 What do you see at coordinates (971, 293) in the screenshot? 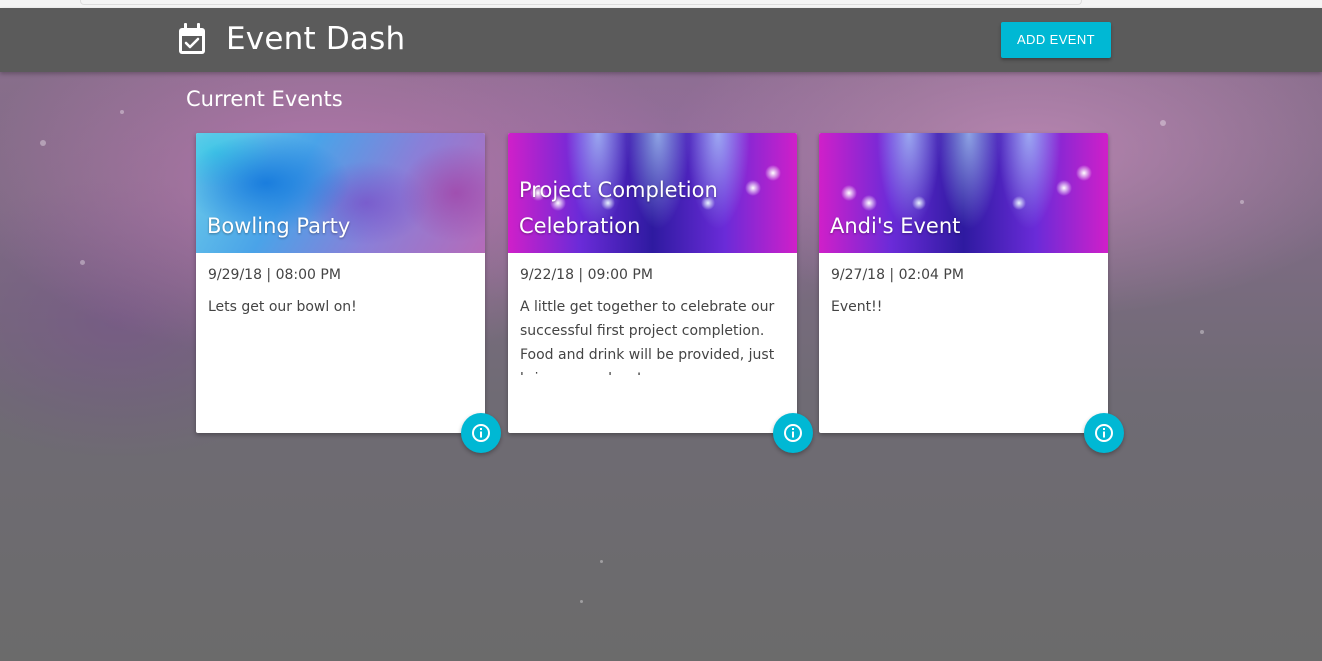
I see `event-card: Andi's Event 9/27/18 | 02:04 PM Event!!` at bounding box center [971, 293].